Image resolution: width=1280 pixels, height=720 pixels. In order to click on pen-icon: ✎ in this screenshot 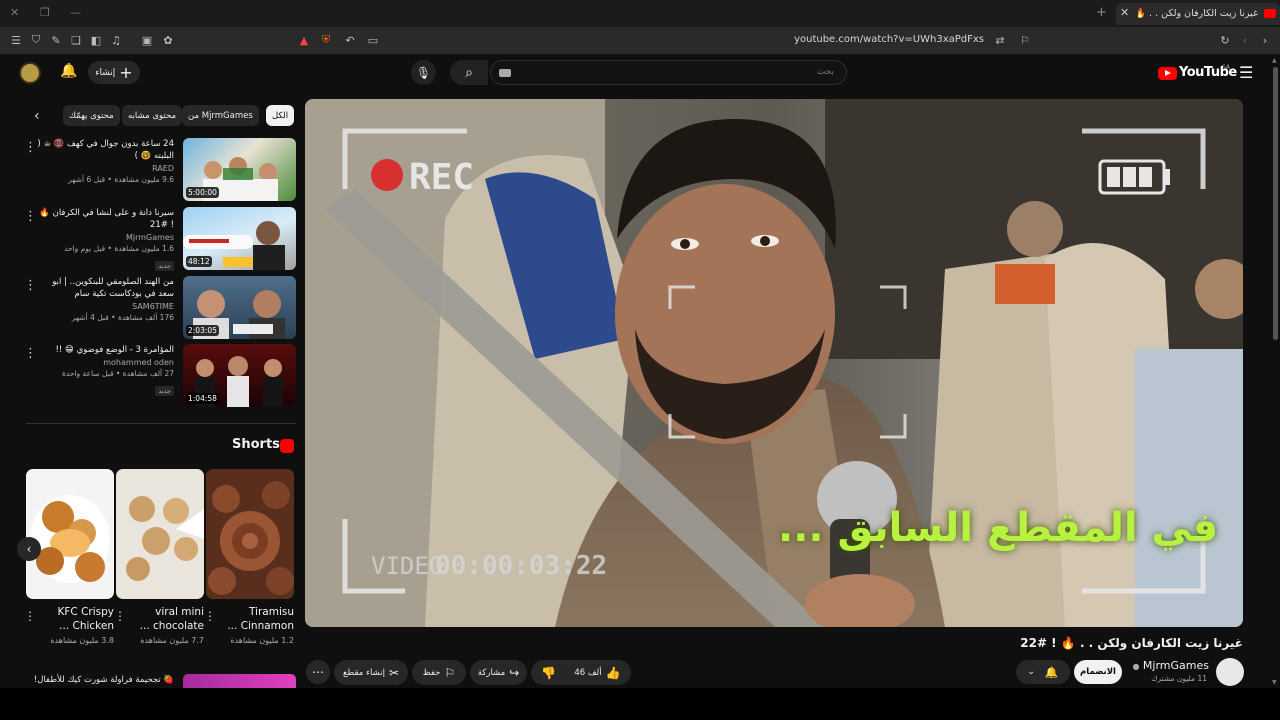, I will do `click(56, 40)`.